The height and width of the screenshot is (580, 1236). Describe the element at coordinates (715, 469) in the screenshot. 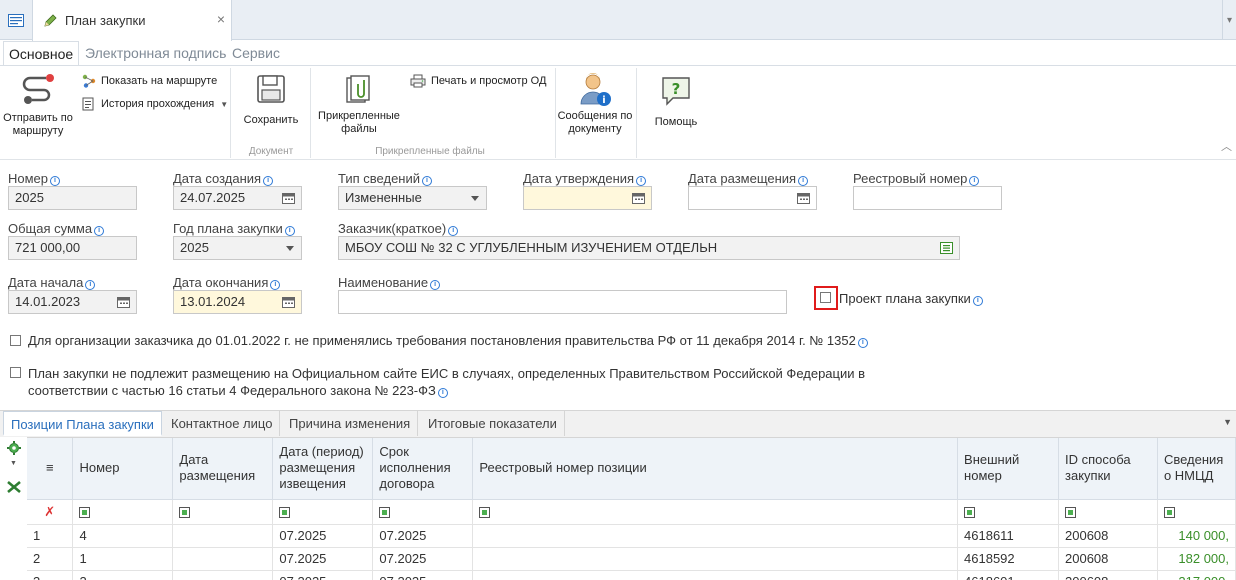

I see `column-header: Реестровый номер позиции` at that location.